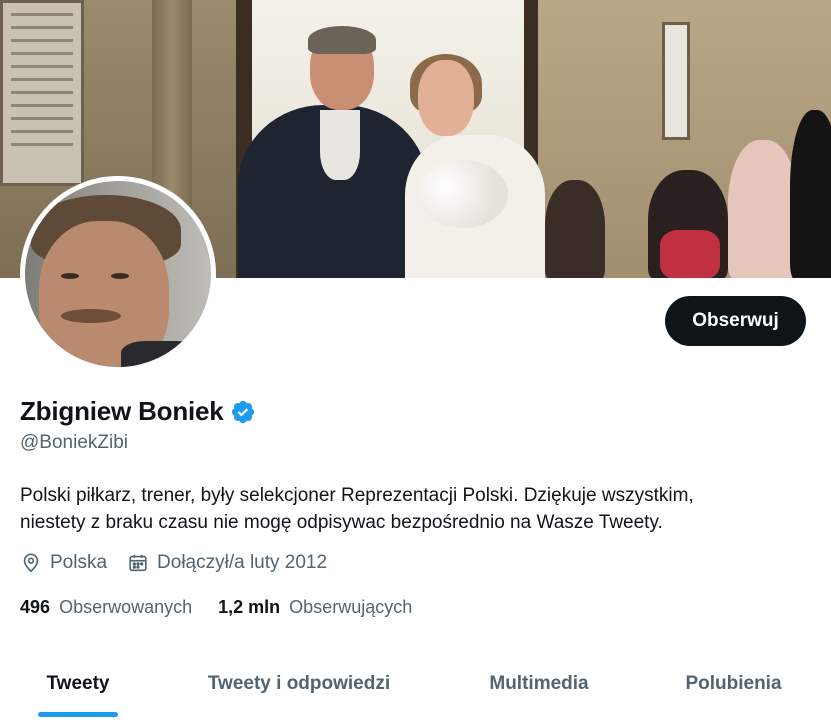 The image size is (831, 720). Describe the element at coordinates (31, 563) in the screenshot. I see `location-pin-icon` at that location.